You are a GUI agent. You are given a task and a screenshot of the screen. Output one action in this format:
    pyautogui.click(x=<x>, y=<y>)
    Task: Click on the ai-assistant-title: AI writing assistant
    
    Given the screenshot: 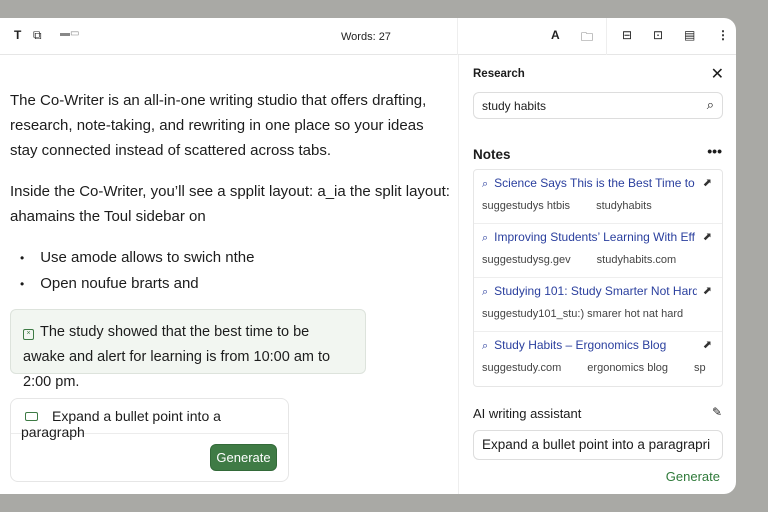 What is the action you would take?
    pyautogui.click(x=527, y=413)
    